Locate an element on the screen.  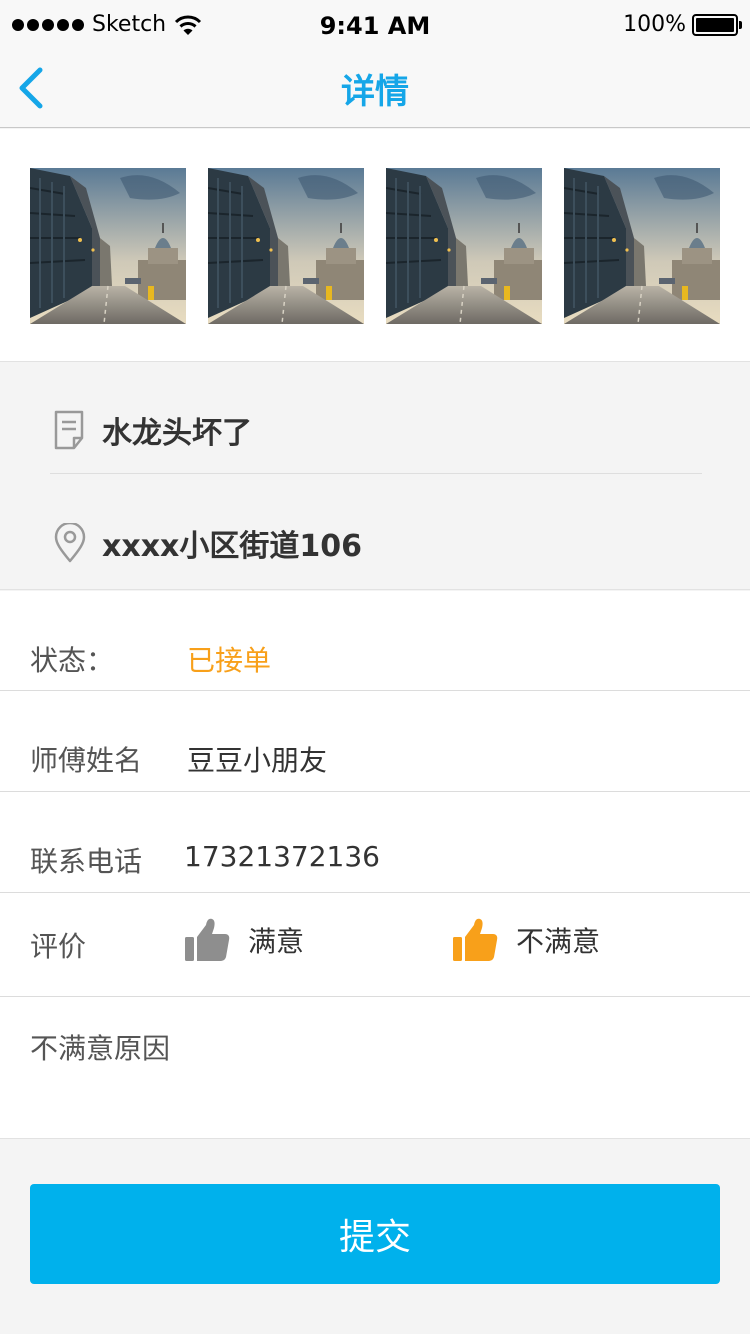
phone-number: 17321372136 is located at coordinates (282, 856).